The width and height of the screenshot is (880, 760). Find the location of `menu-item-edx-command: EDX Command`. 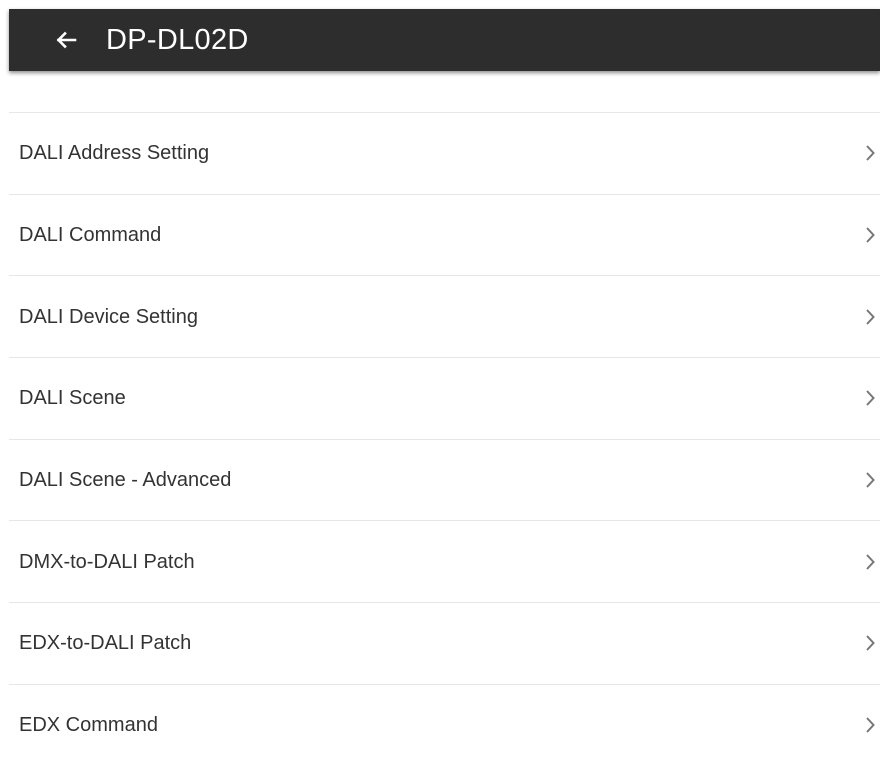

menu-item-edx-command: EDX Command is located at coordinates (444, 722).